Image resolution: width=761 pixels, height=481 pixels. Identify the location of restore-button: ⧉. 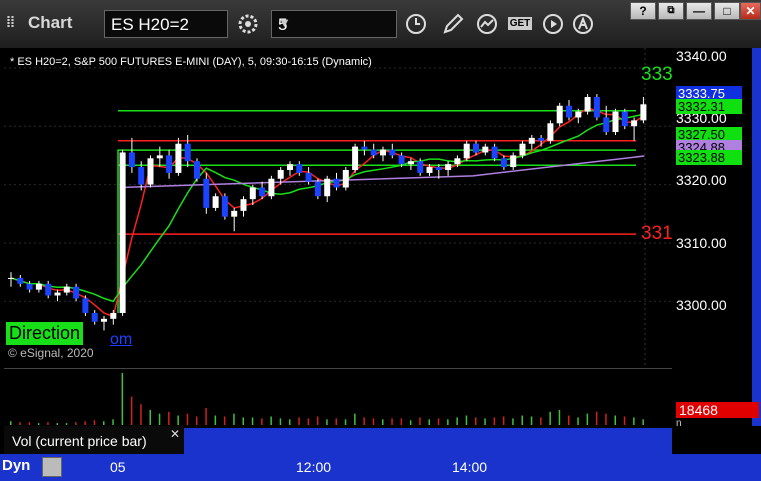
(671, 11).